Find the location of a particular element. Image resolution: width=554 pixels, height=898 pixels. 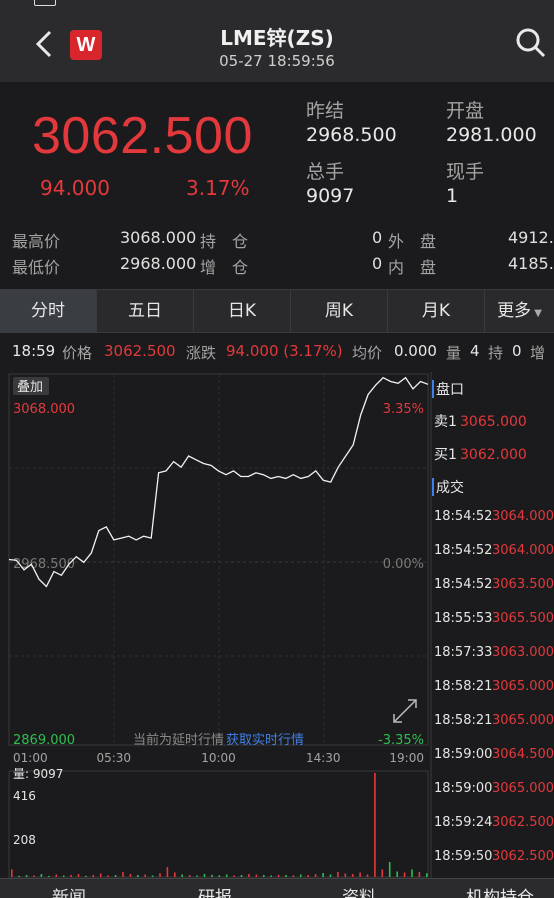

inner-value: 4185.0 is located at coordinates (531, 263).